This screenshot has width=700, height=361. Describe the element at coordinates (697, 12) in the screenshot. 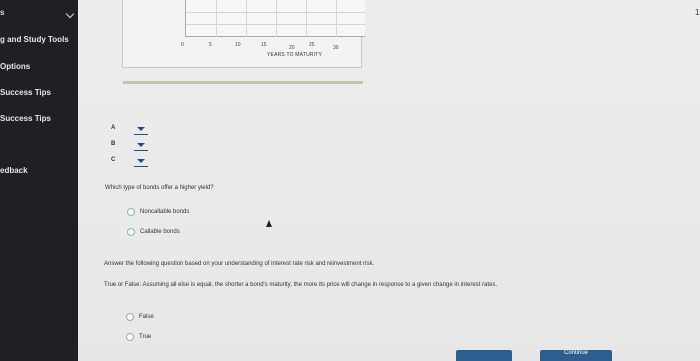

I see `corner-mark: 1` at that location.